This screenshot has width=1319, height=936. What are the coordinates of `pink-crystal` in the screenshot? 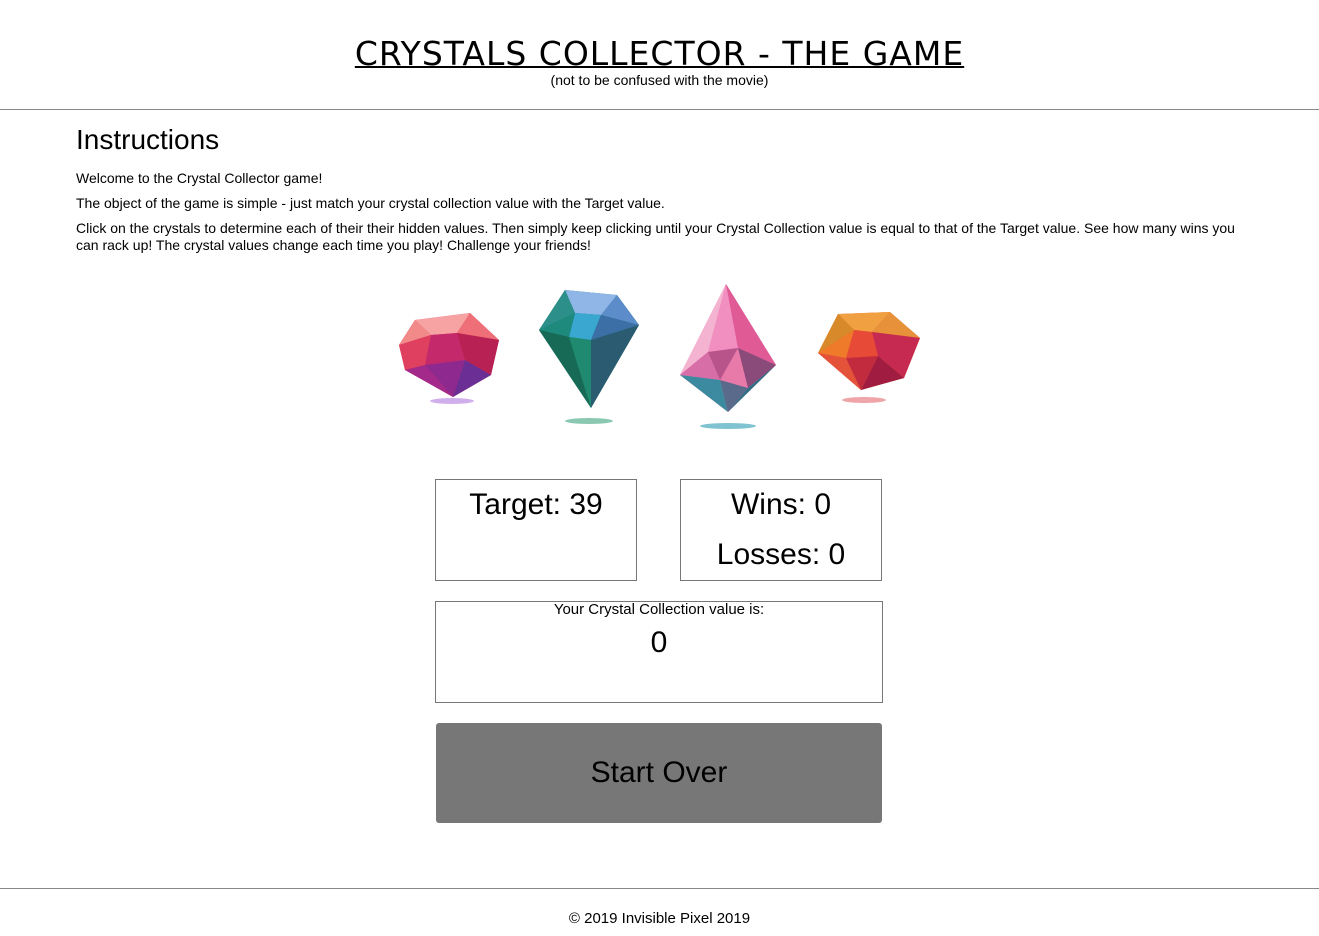 It's located at (733, 360).